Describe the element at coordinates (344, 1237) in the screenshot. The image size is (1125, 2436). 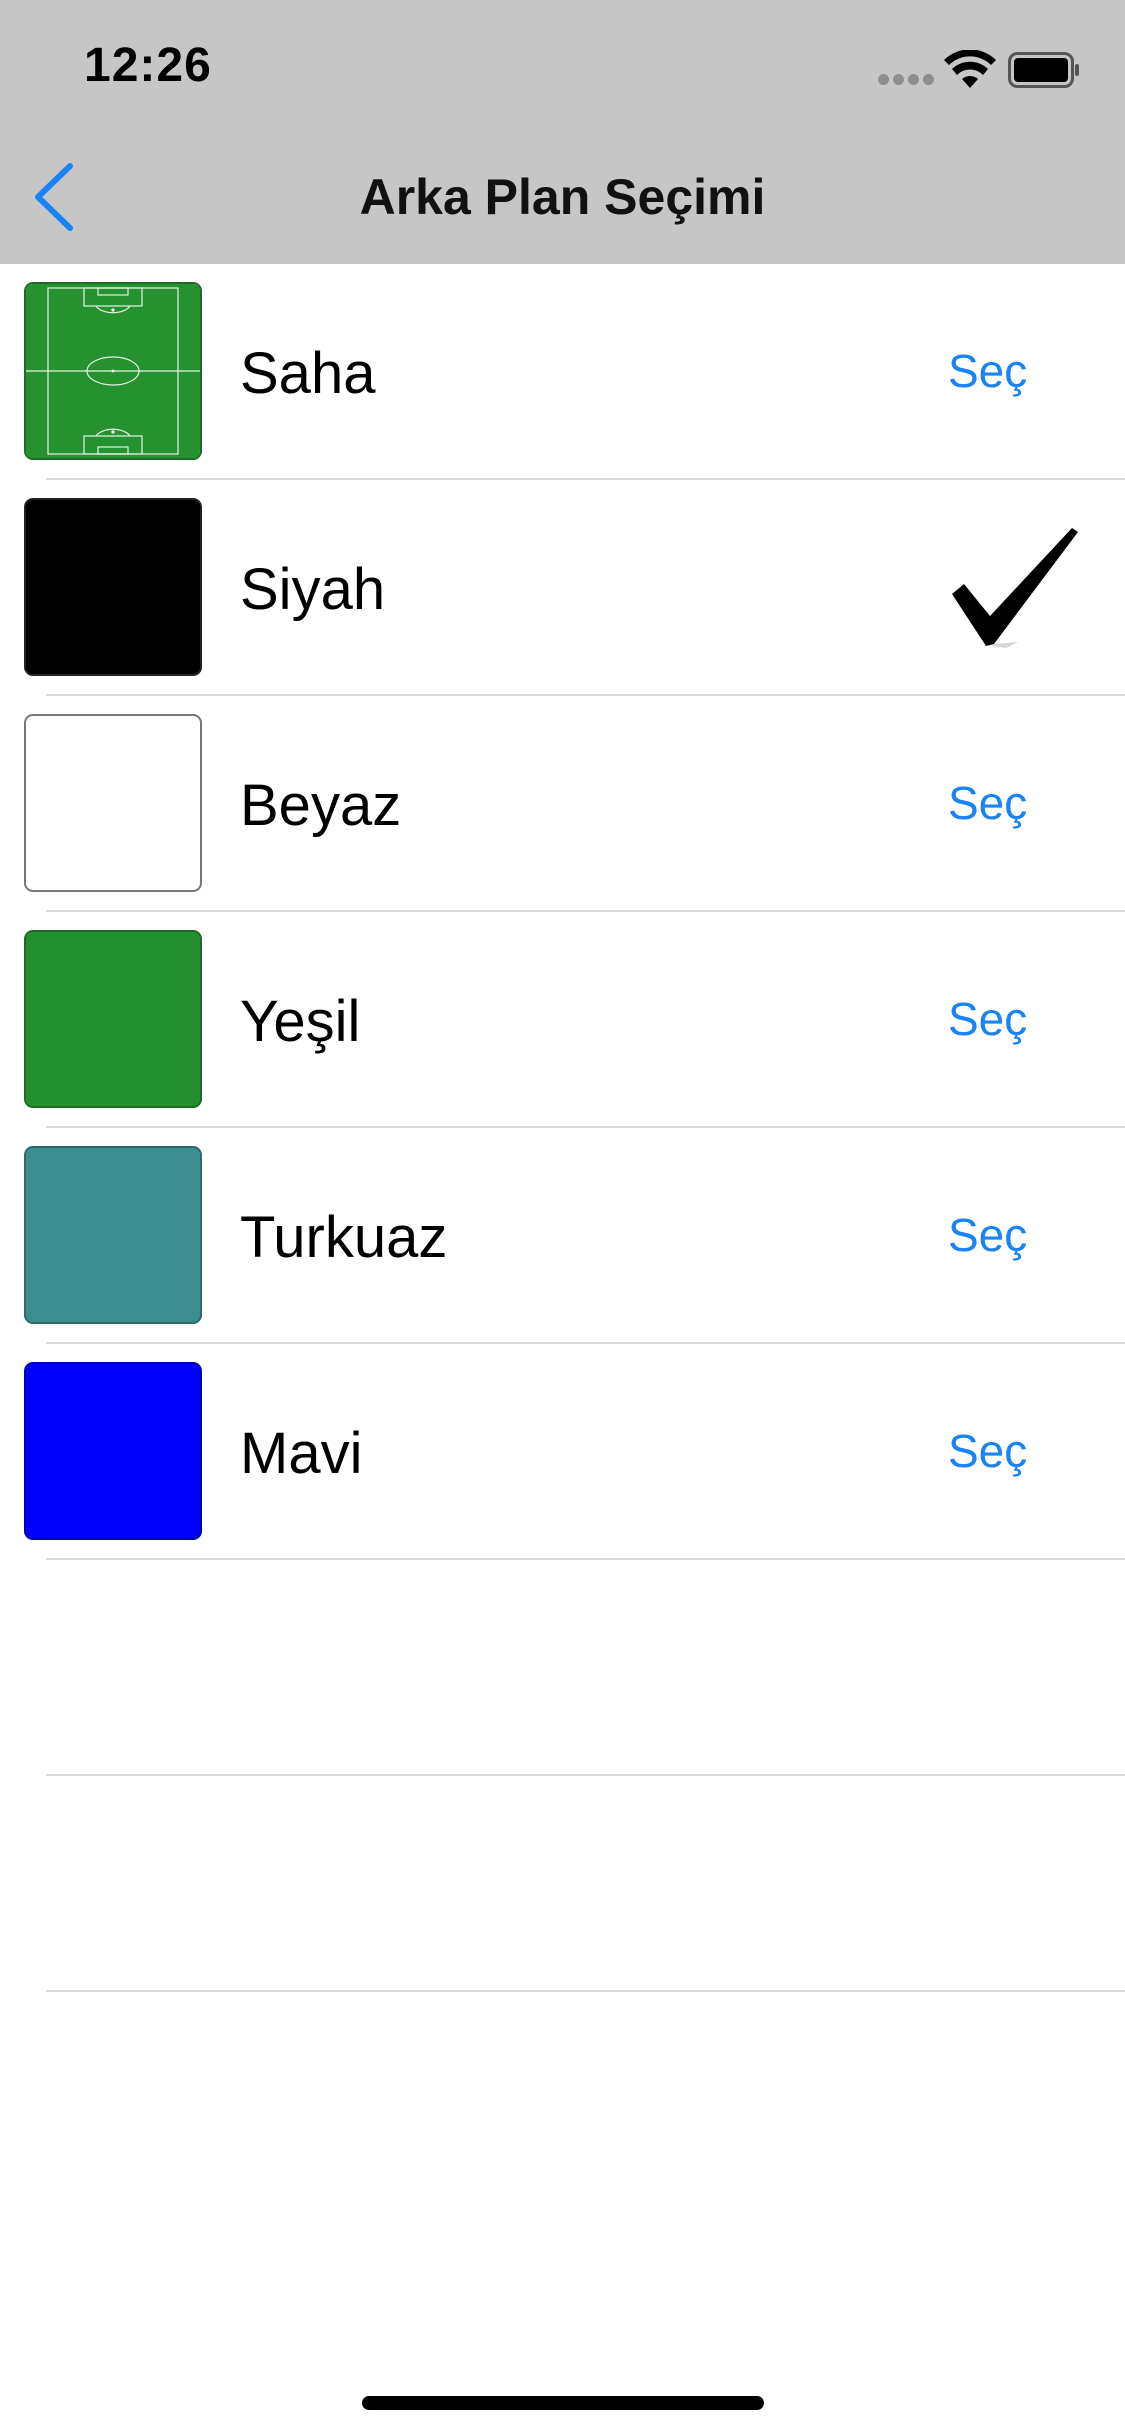
I see `option-label: Turkuaz` at that location.